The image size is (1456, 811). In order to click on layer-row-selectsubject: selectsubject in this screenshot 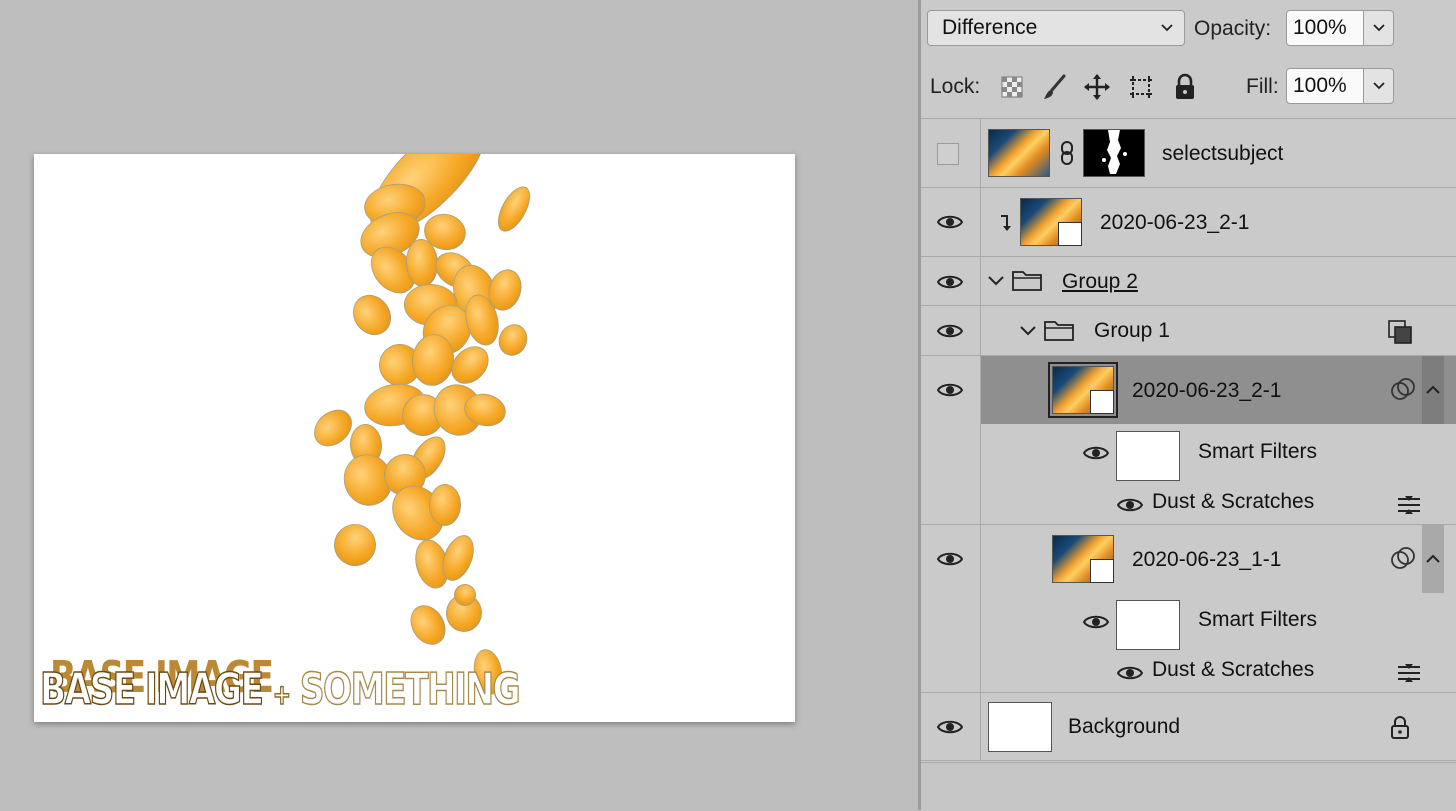, I will do `click(1188, 153)`.